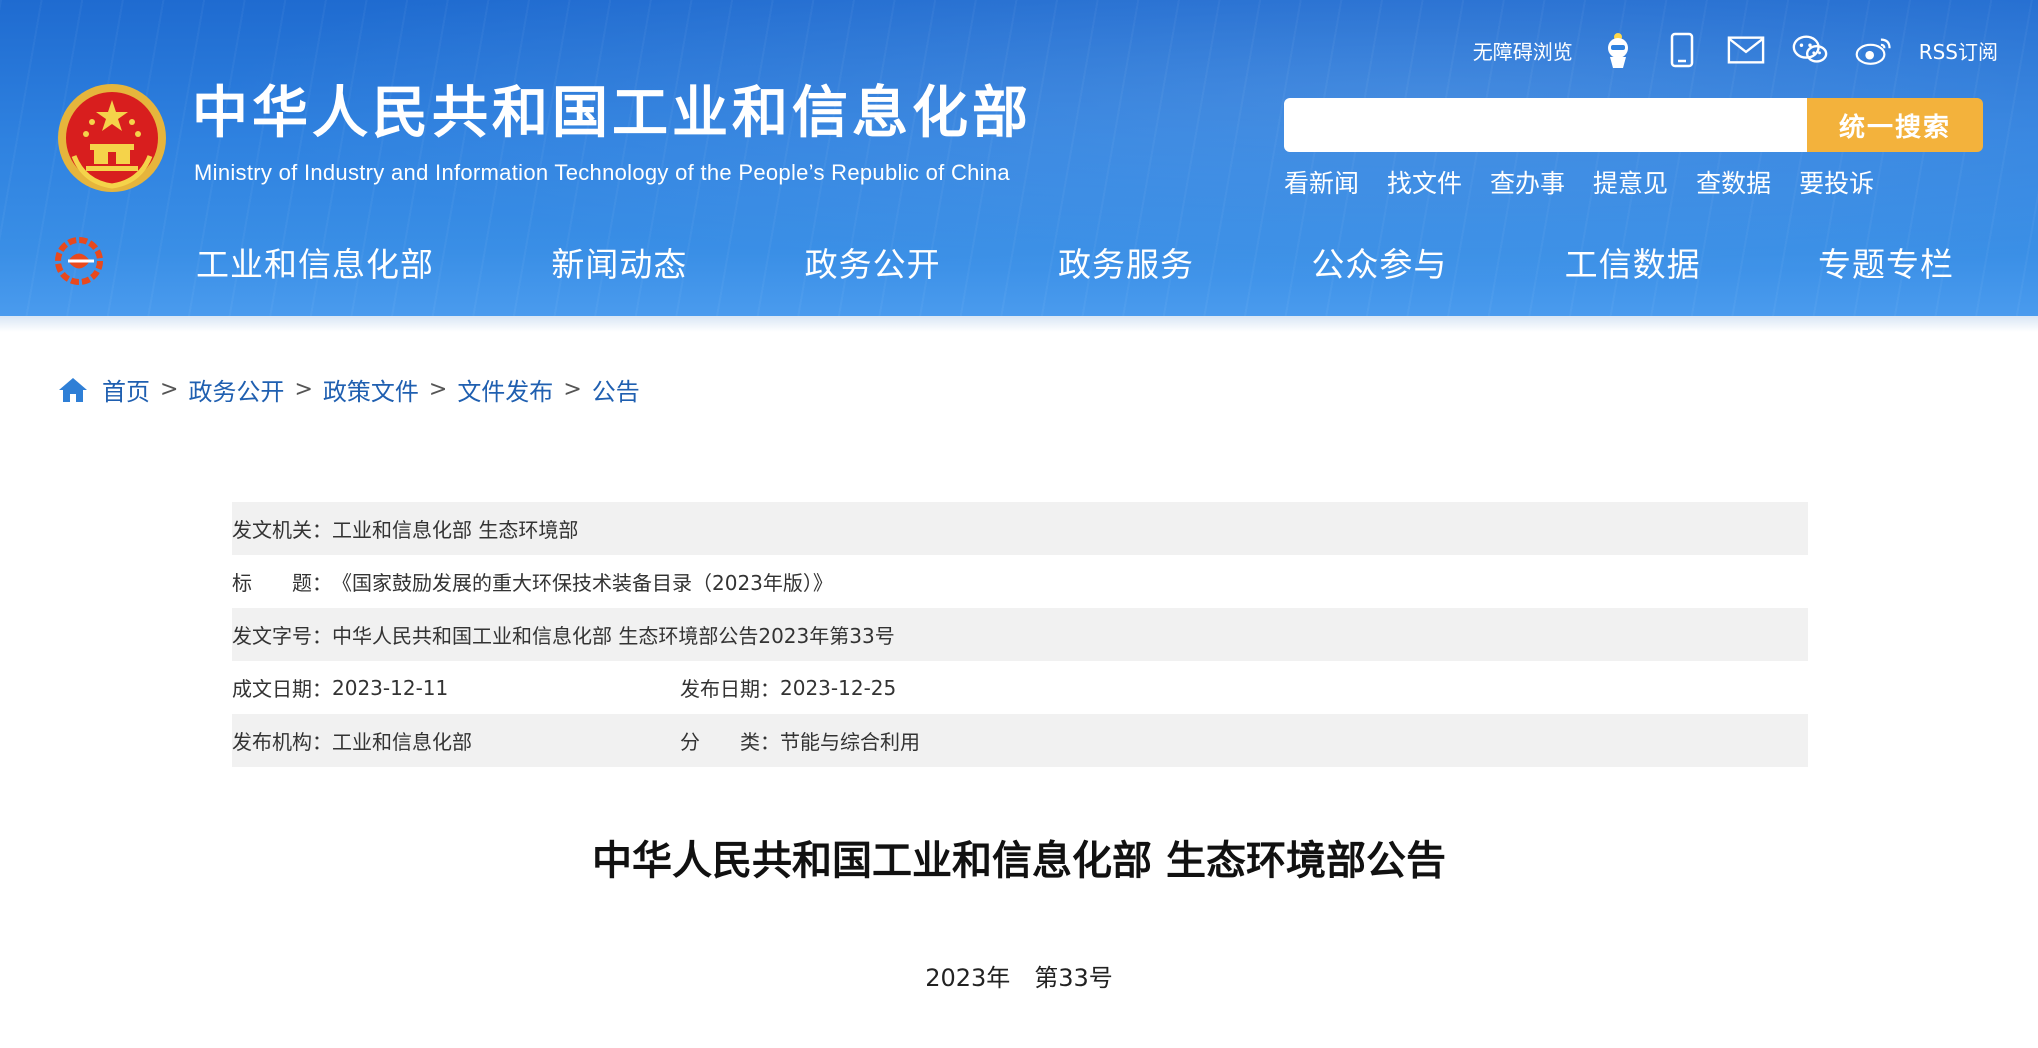  What do you see at coordinates (1633, 262) in the screenshot?
I see `nav-item-data: 工信数据` at bounding box center [1633, 262].